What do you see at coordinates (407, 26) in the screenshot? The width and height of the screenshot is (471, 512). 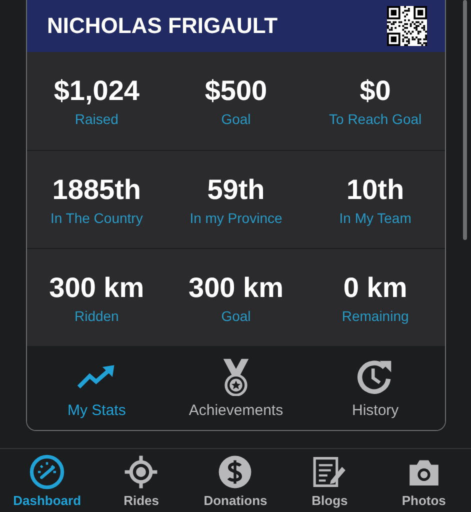 I see `qr-code-icon` at bounding box center [407, 26].